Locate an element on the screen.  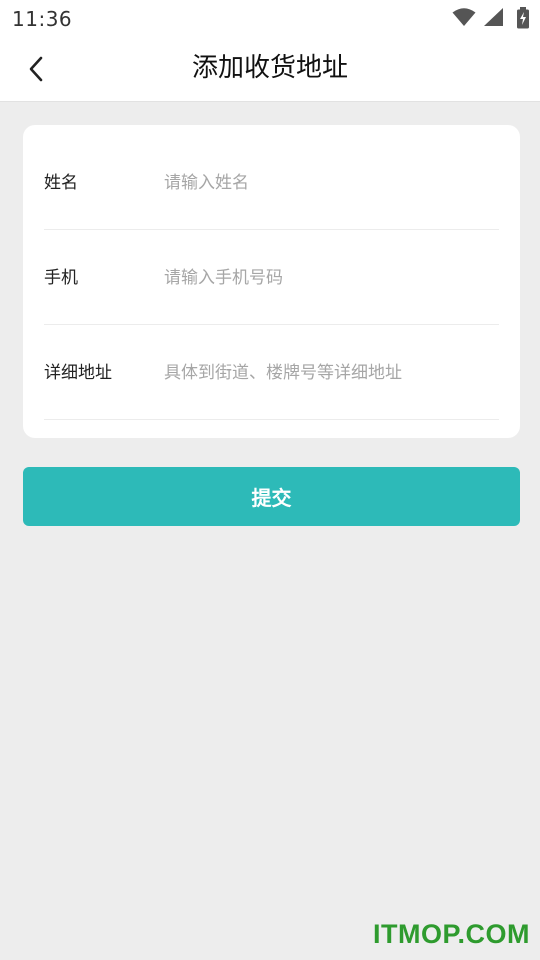
address-row: 详细地址 is located at coordinates (271, 372).